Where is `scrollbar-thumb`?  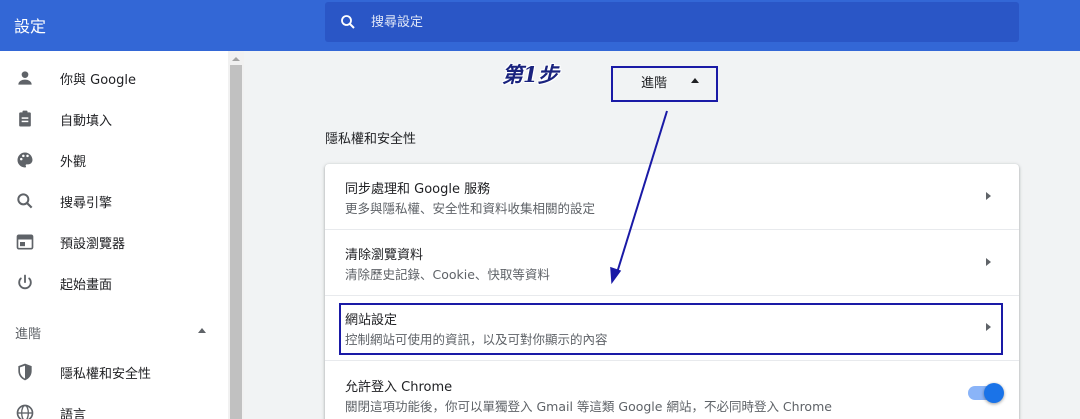
scrollbar-thumb is located at coordinates (236, 242).